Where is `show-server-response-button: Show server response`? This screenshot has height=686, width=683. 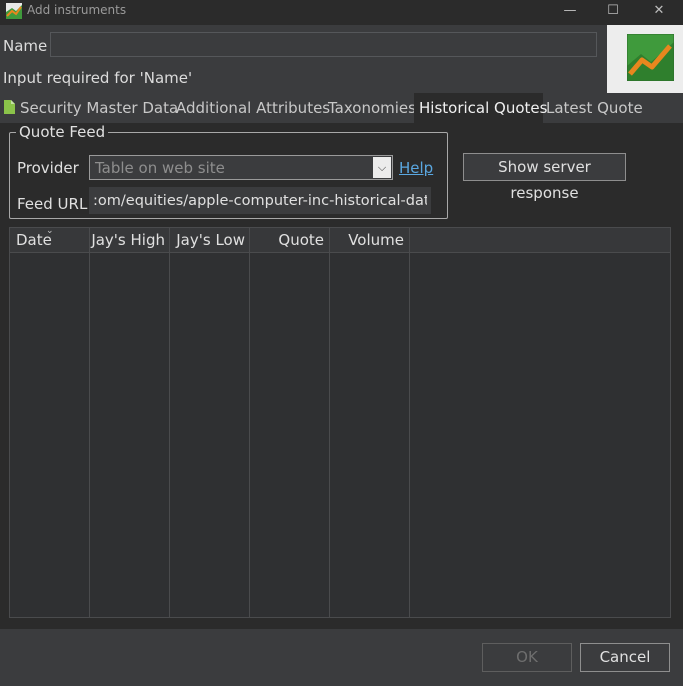 show-server-response-button: Show server response is located at coordinates (544, 177).